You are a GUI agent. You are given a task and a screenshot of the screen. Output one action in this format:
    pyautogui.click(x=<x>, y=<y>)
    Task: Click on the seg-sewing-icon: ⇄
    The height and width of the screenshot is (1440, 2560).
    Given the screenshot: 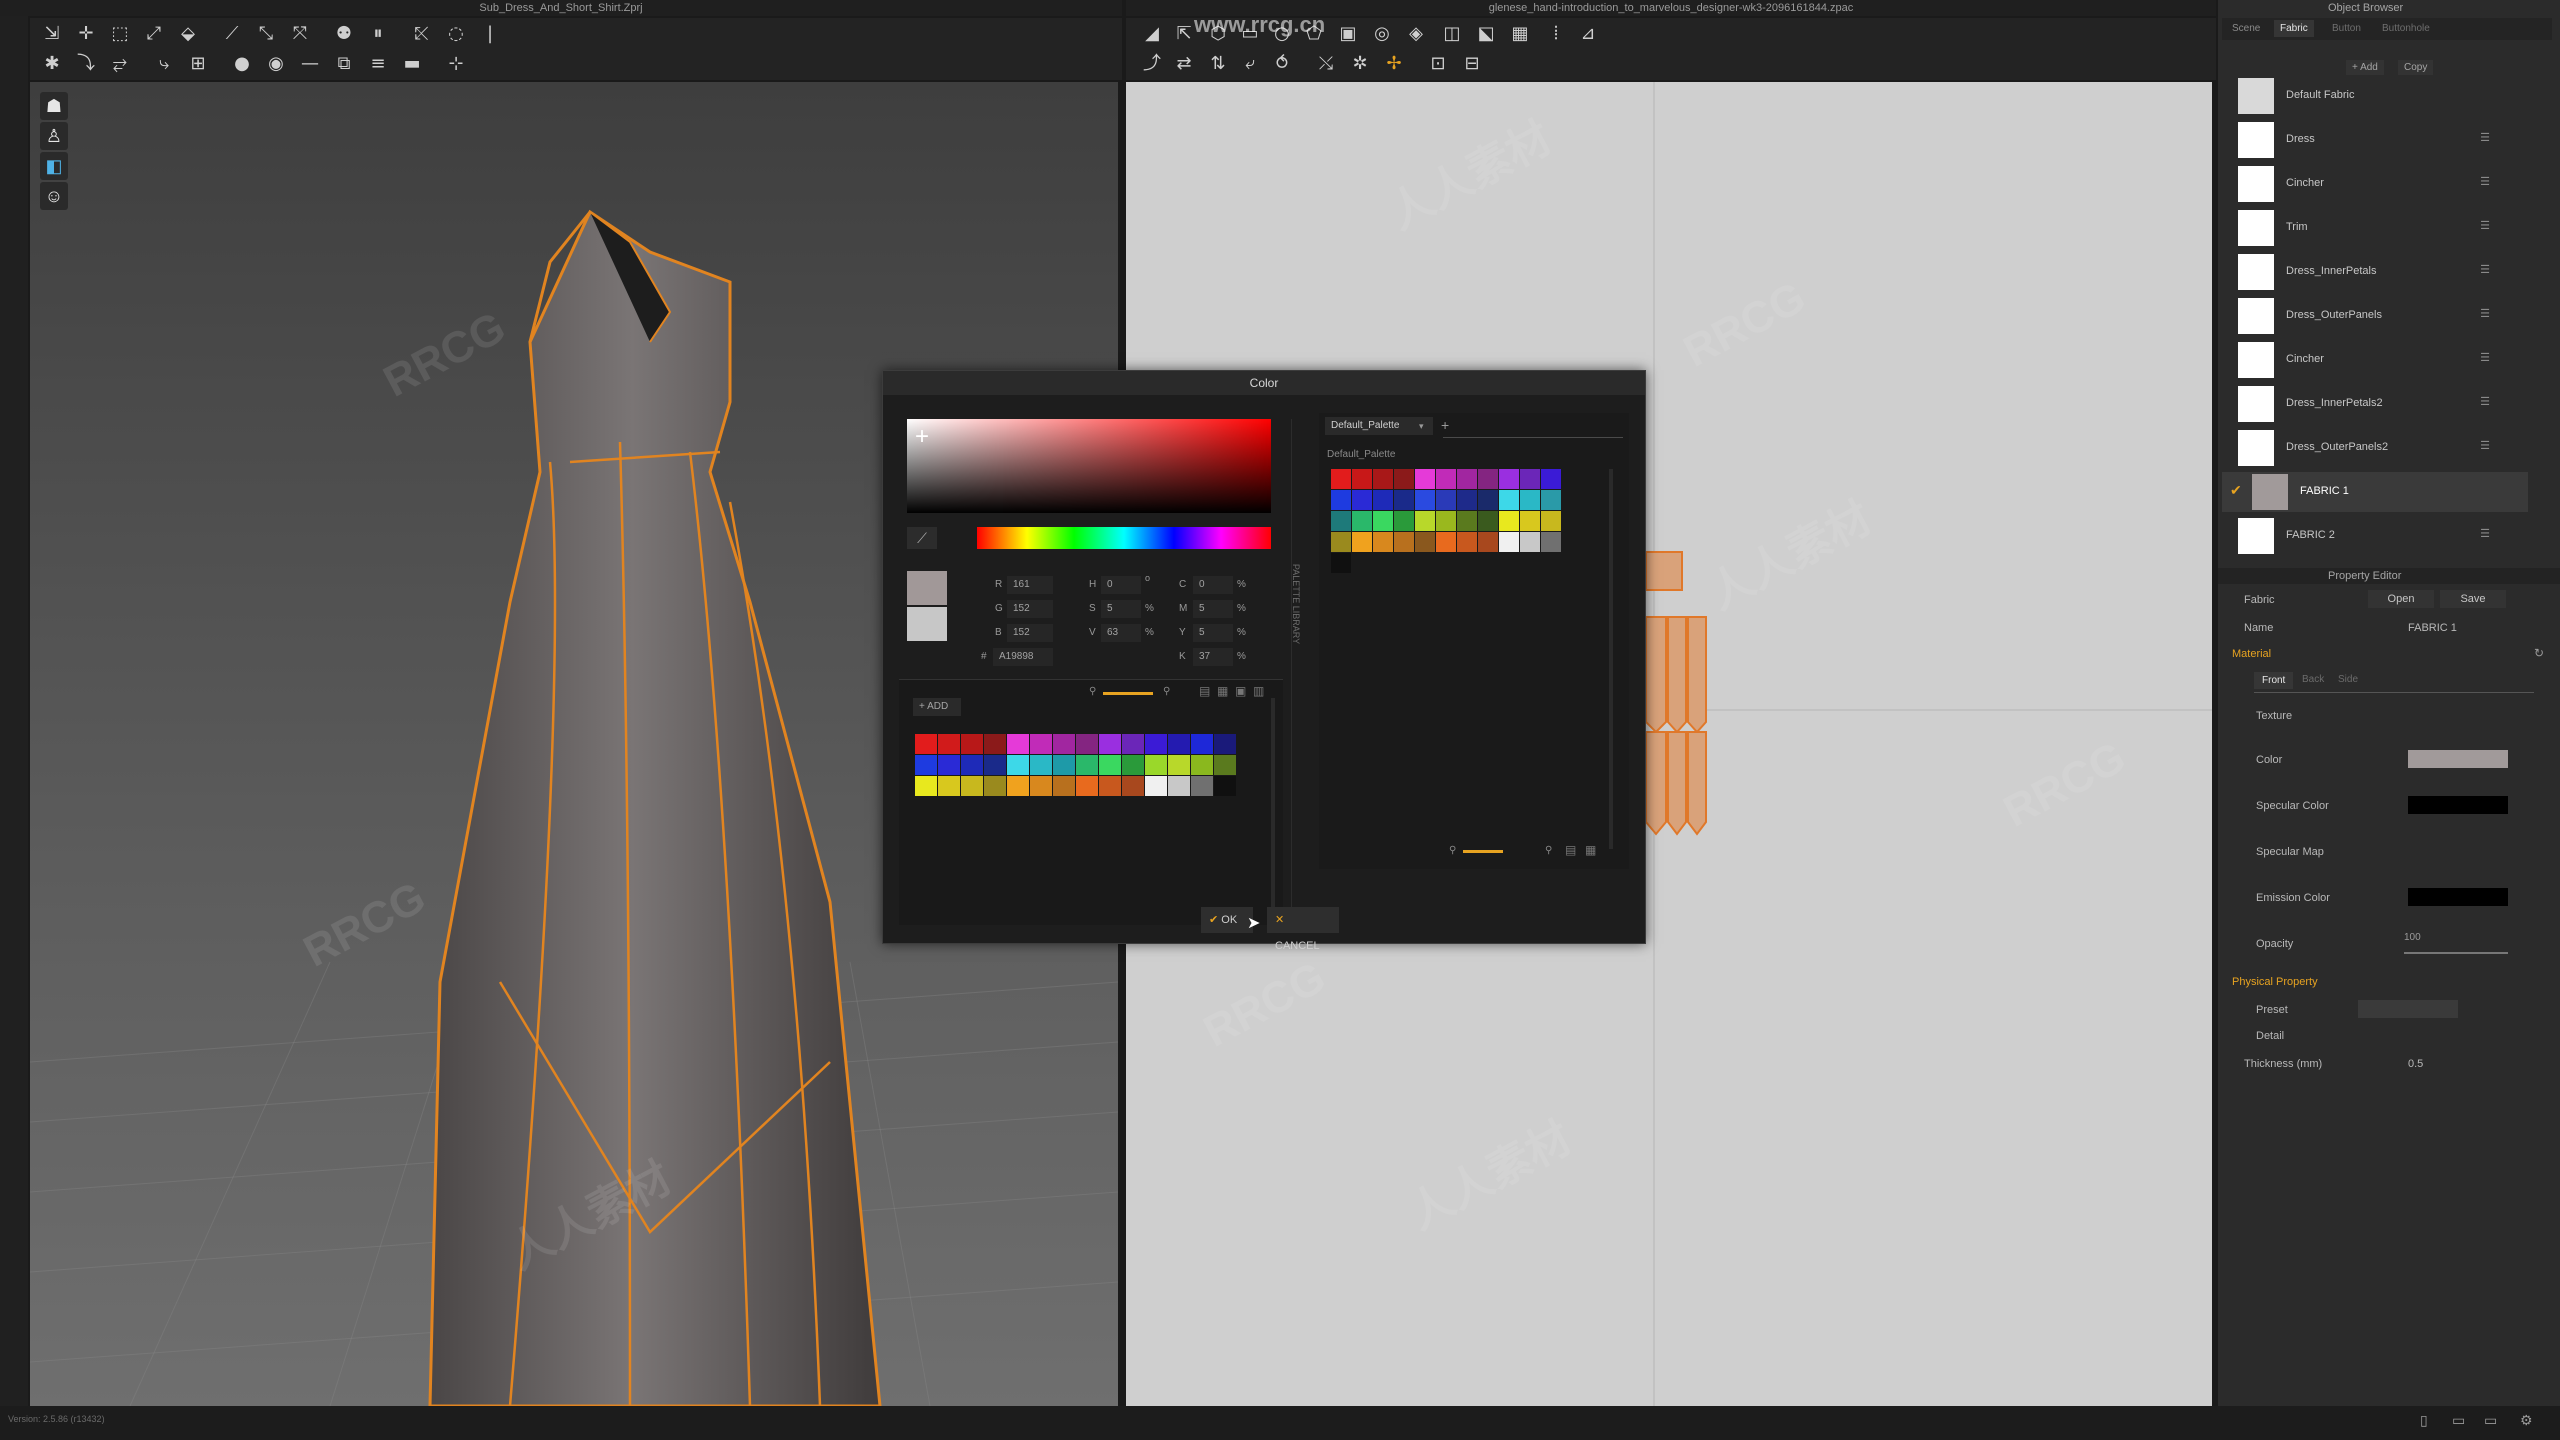 What is the action you would take?
    pyautogui.click(x=1184, y=64)
    